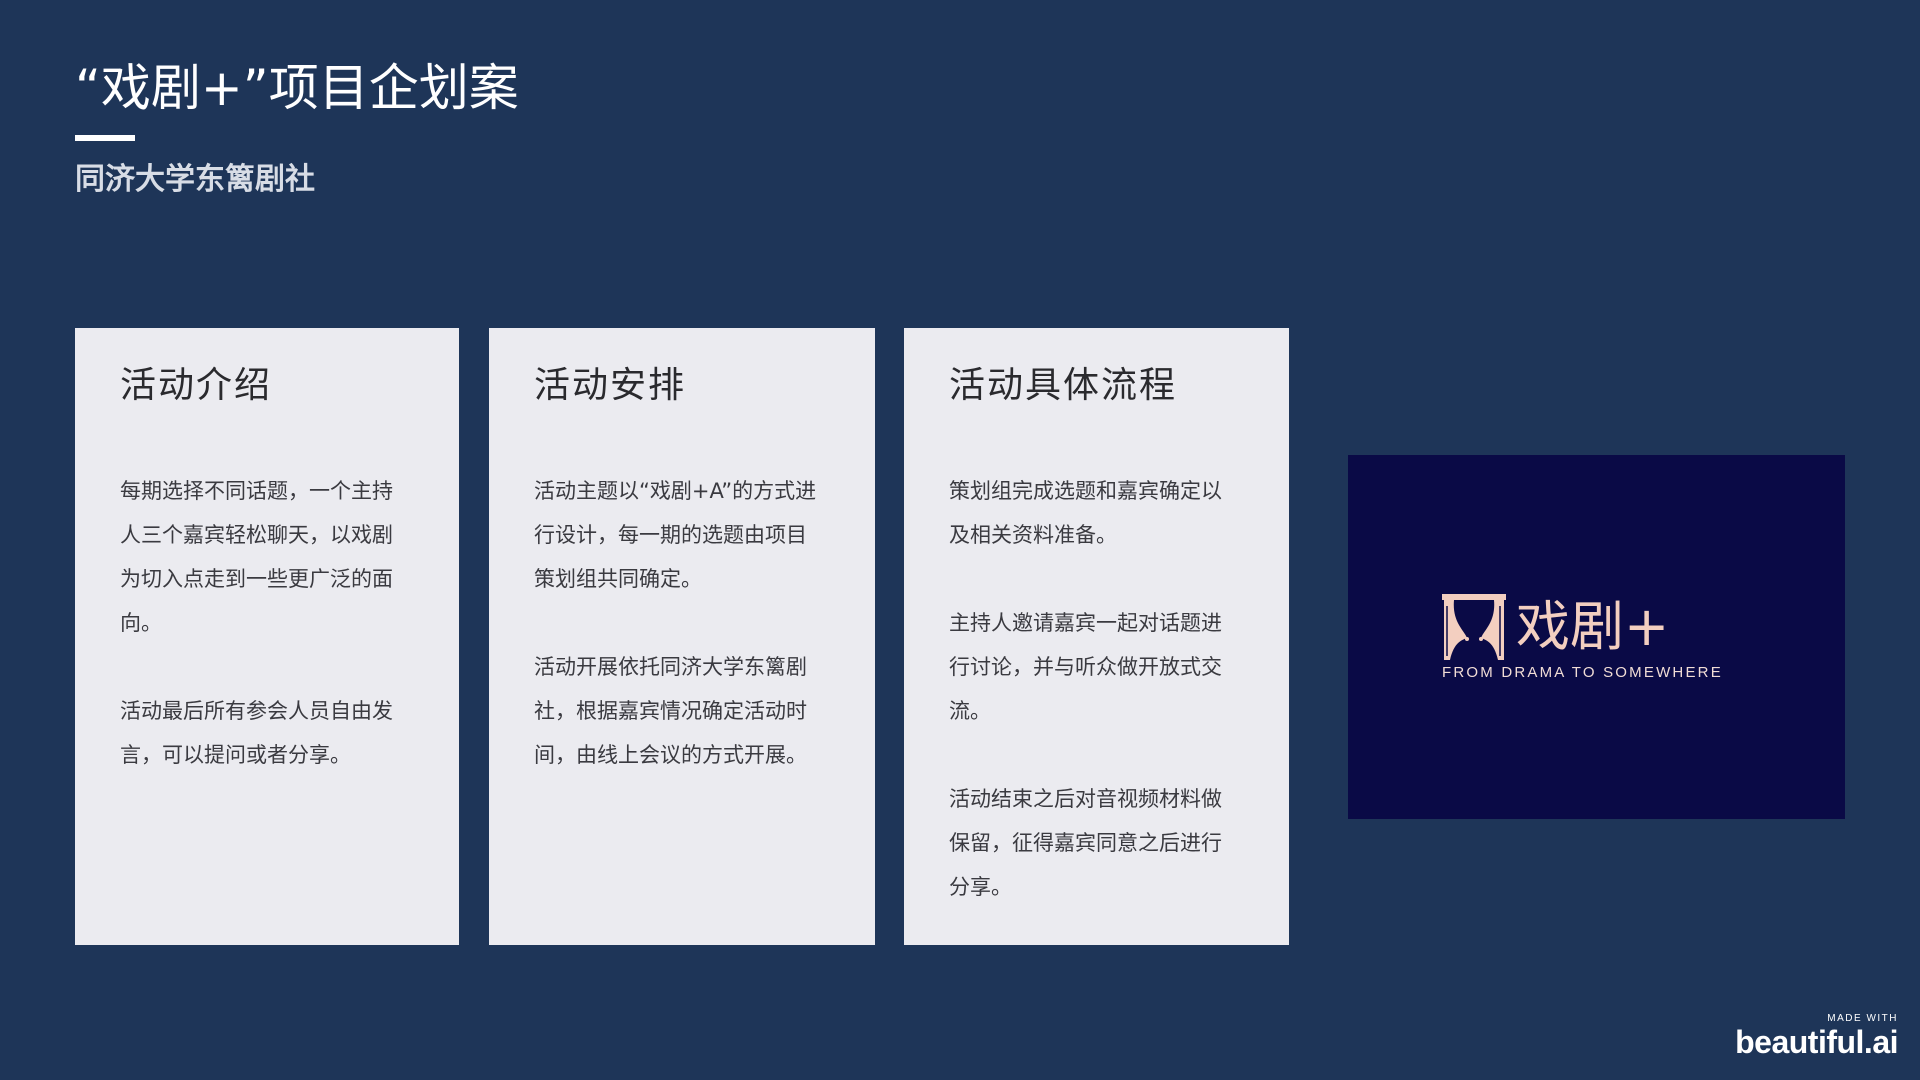 This screenshot has height=1080, width=1920. What do you see at coordinates (256, 733) in the screenshot?
I see `card-paragraph: 活动最后所有参会人员自由发言，可以提问或者分享。` at bounding box center [256, 733].